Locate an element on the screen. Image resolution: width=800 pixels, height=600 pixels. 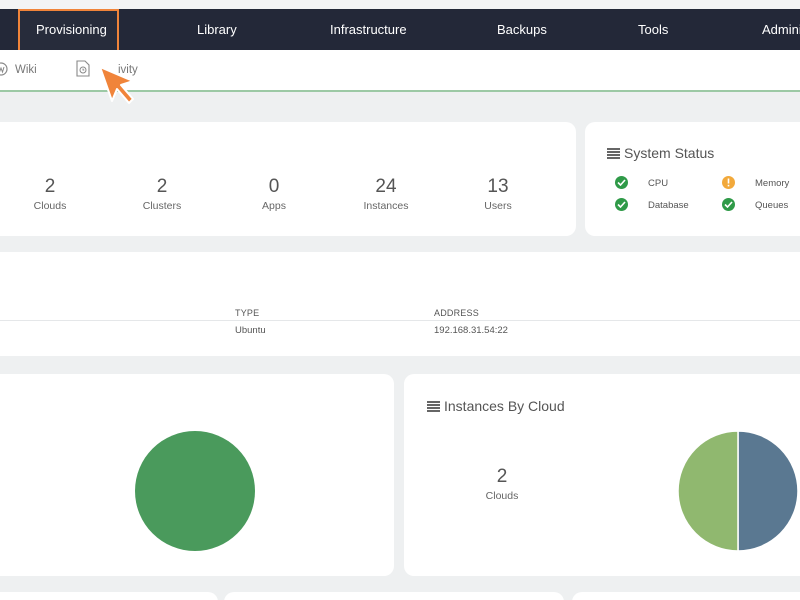
stat-label: Clusters is located at coordinates (162, 206).